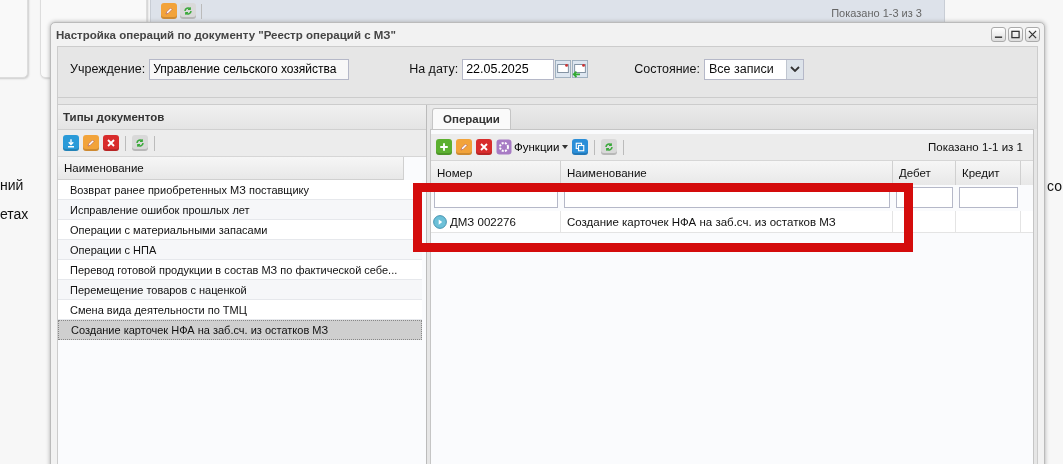  I want to click on document-type-row: Операции с НПА, so click(240, 250).